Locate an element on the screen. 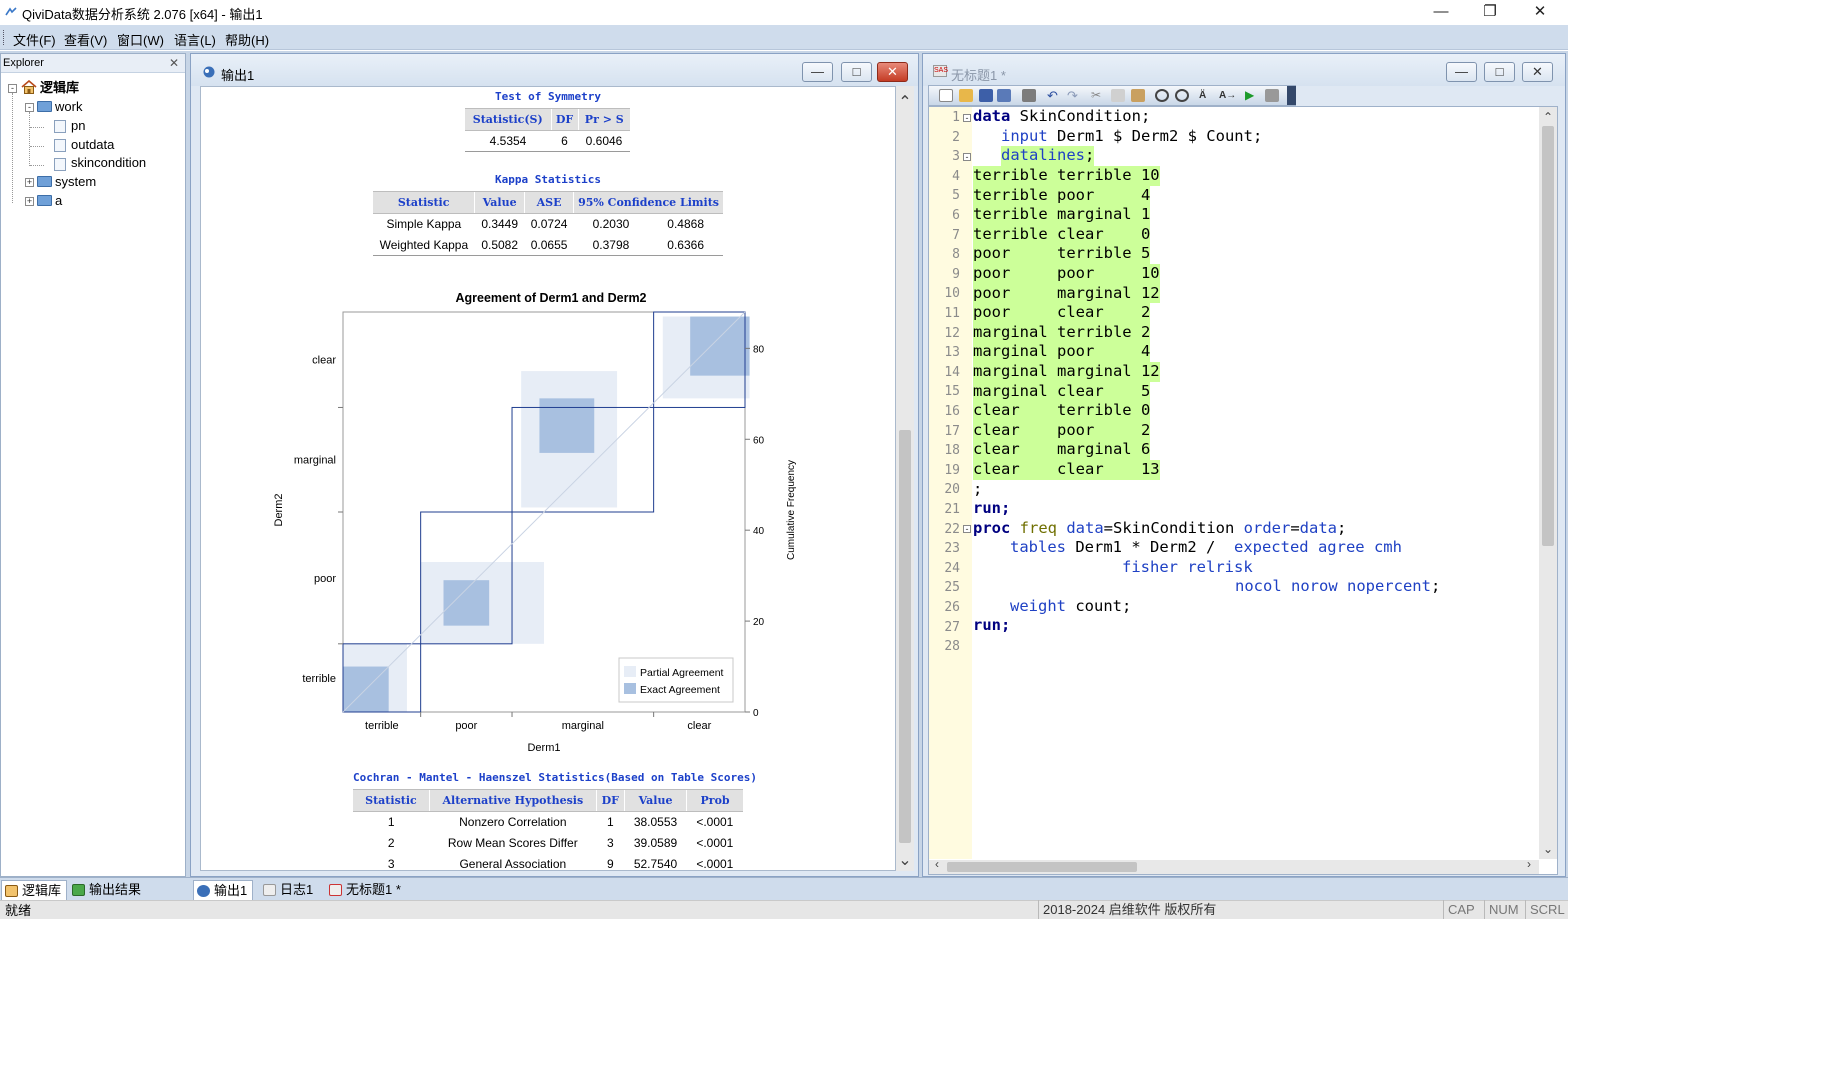 Image resolution: width=1842 pixels, height=1080 pixels. legend-swatch-exact is located at coordinates (630, 688).